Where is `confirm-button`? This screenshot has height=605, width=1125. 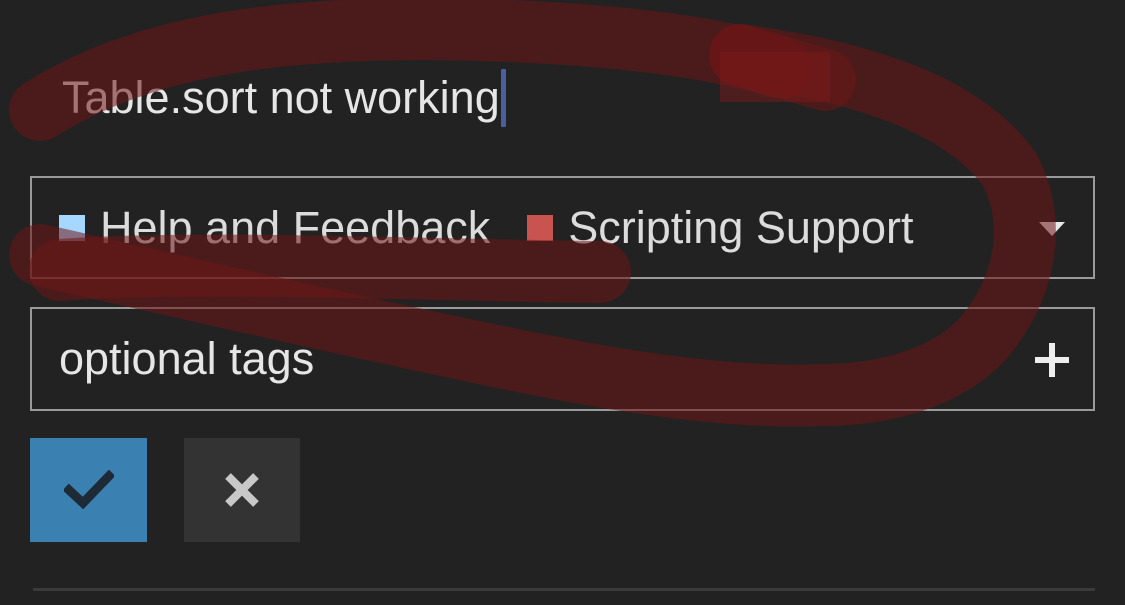
confirm-button is located at coordinates (88, 490).